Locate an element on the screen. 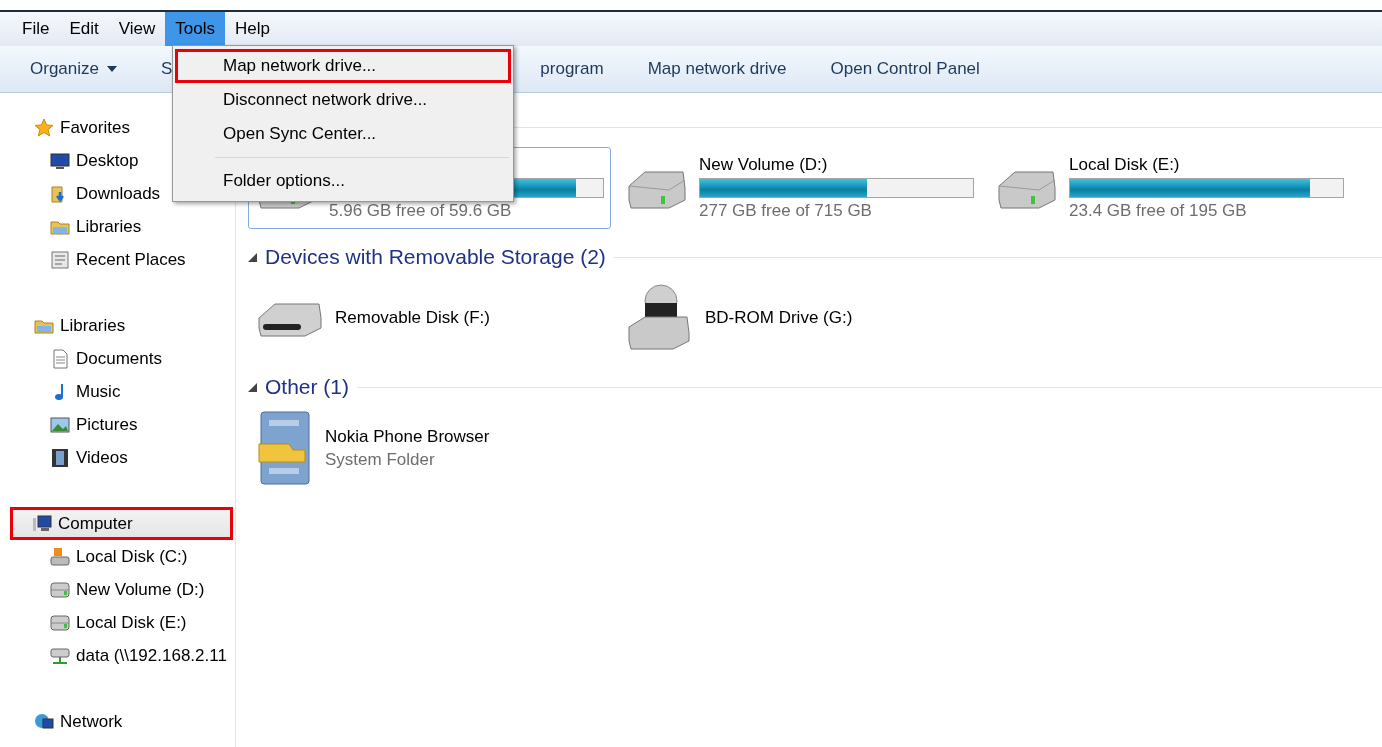 The width and height of the screenshot is (1382, 747). drive-name: BD-ROM Drive (G:) is located at coordinates (779, 318).